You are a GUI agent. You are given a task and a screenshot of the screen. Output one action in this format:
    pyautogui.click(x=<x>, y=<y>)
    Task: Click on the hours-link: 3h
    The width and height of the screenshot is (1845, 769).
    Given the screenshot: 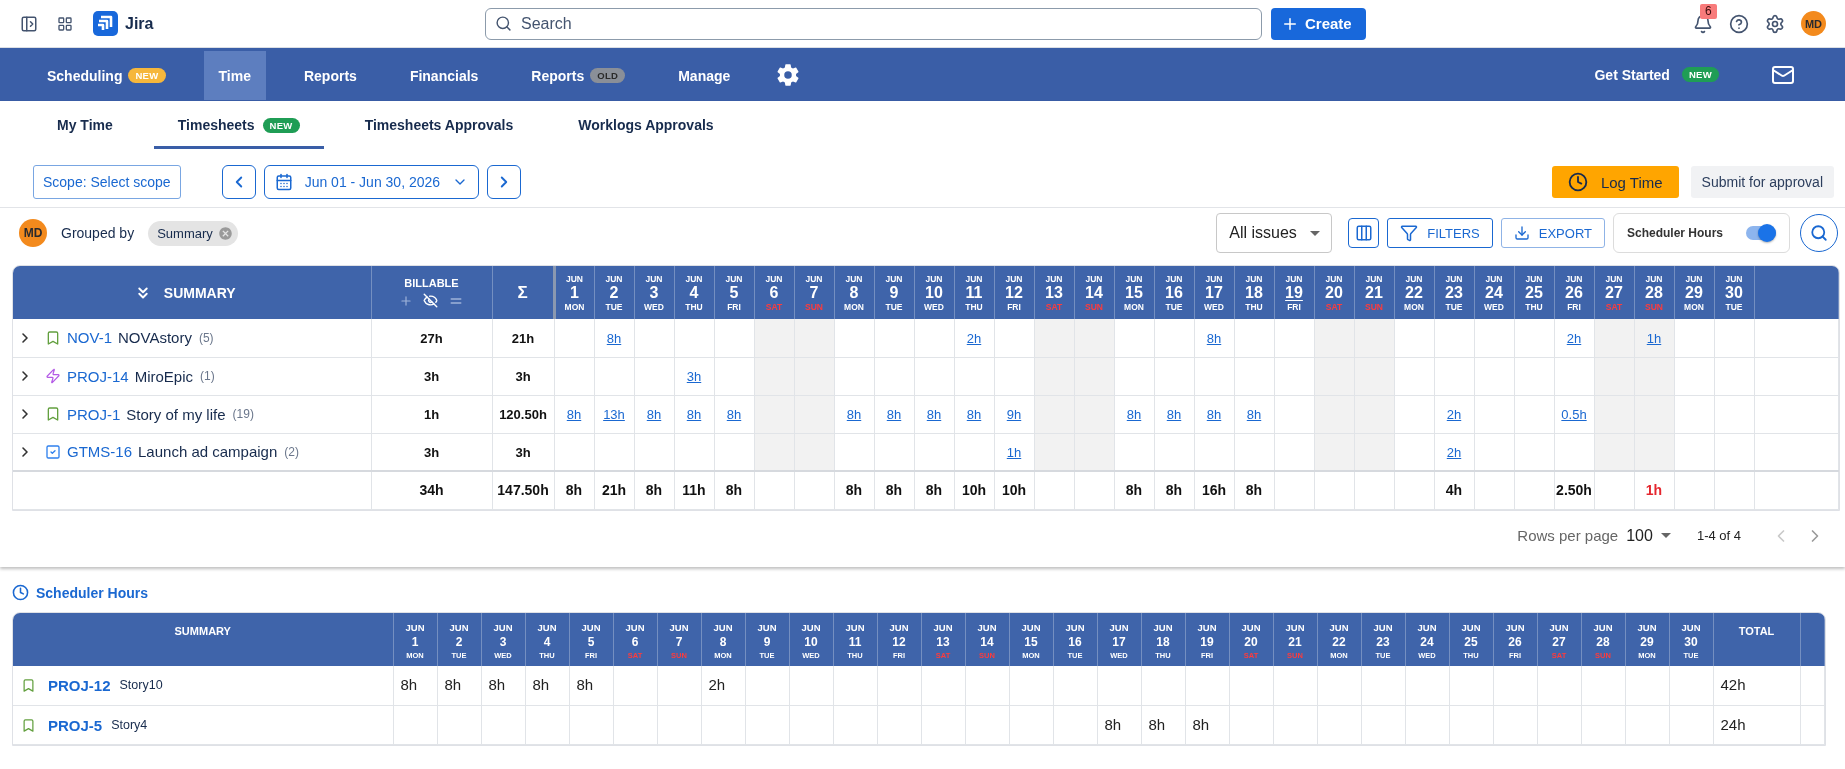 What is the action you would take?
    pyautogui.click(x=694, y=376)
    